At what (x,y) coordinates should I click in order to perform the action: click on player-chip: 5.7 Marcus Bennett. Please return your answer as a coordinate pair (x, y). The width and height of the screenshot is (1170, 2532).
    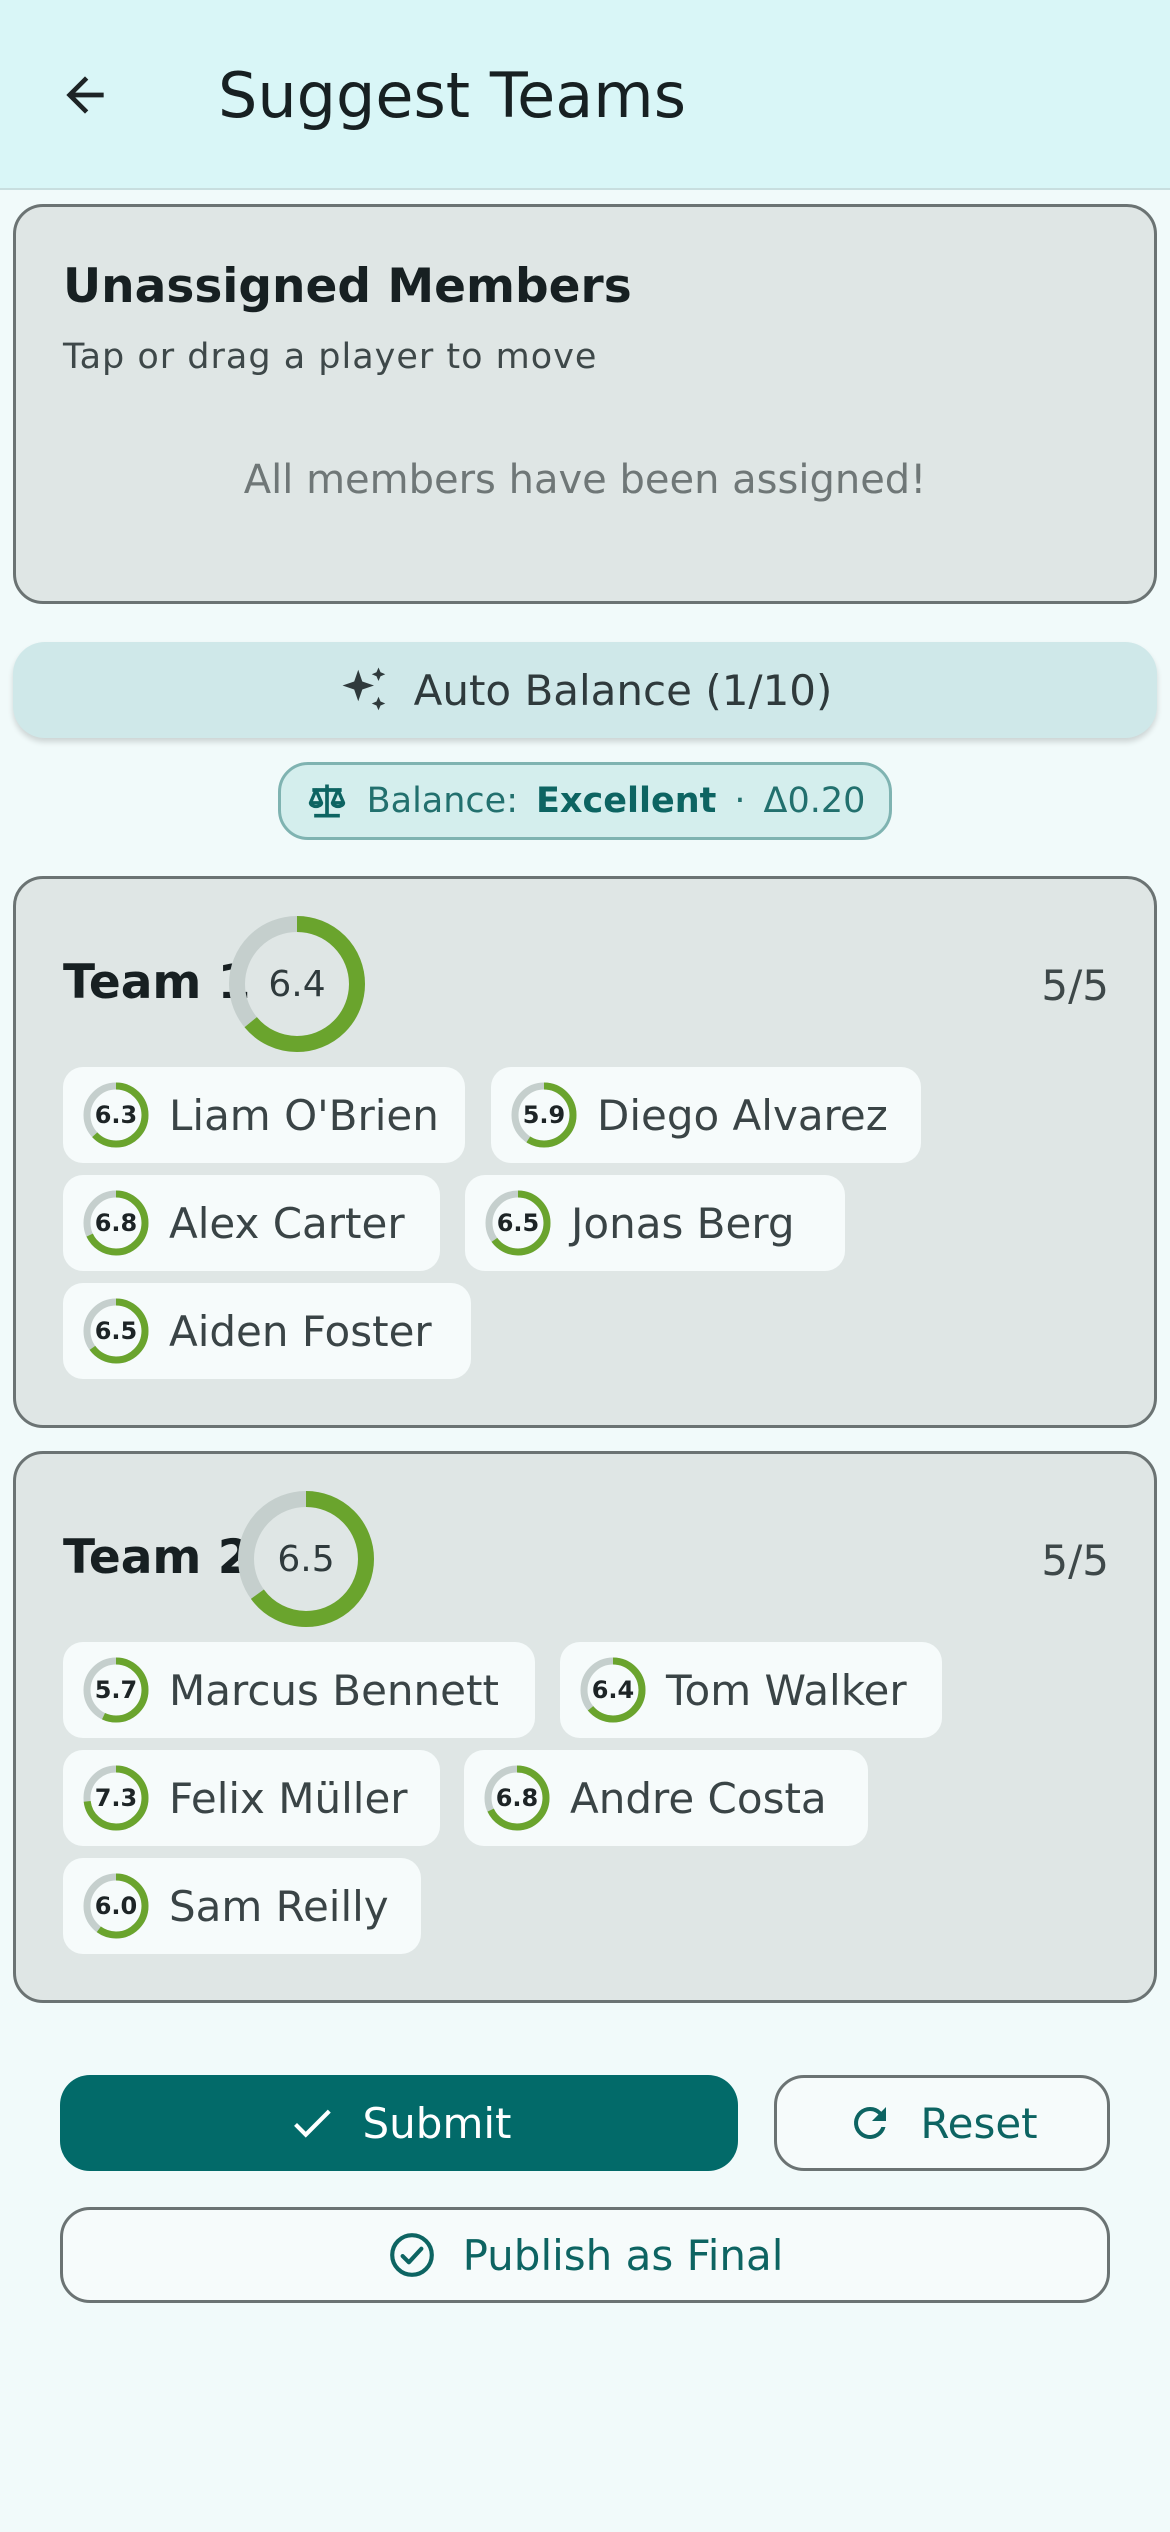
    Looking at the image, I should click on (299, 1690).